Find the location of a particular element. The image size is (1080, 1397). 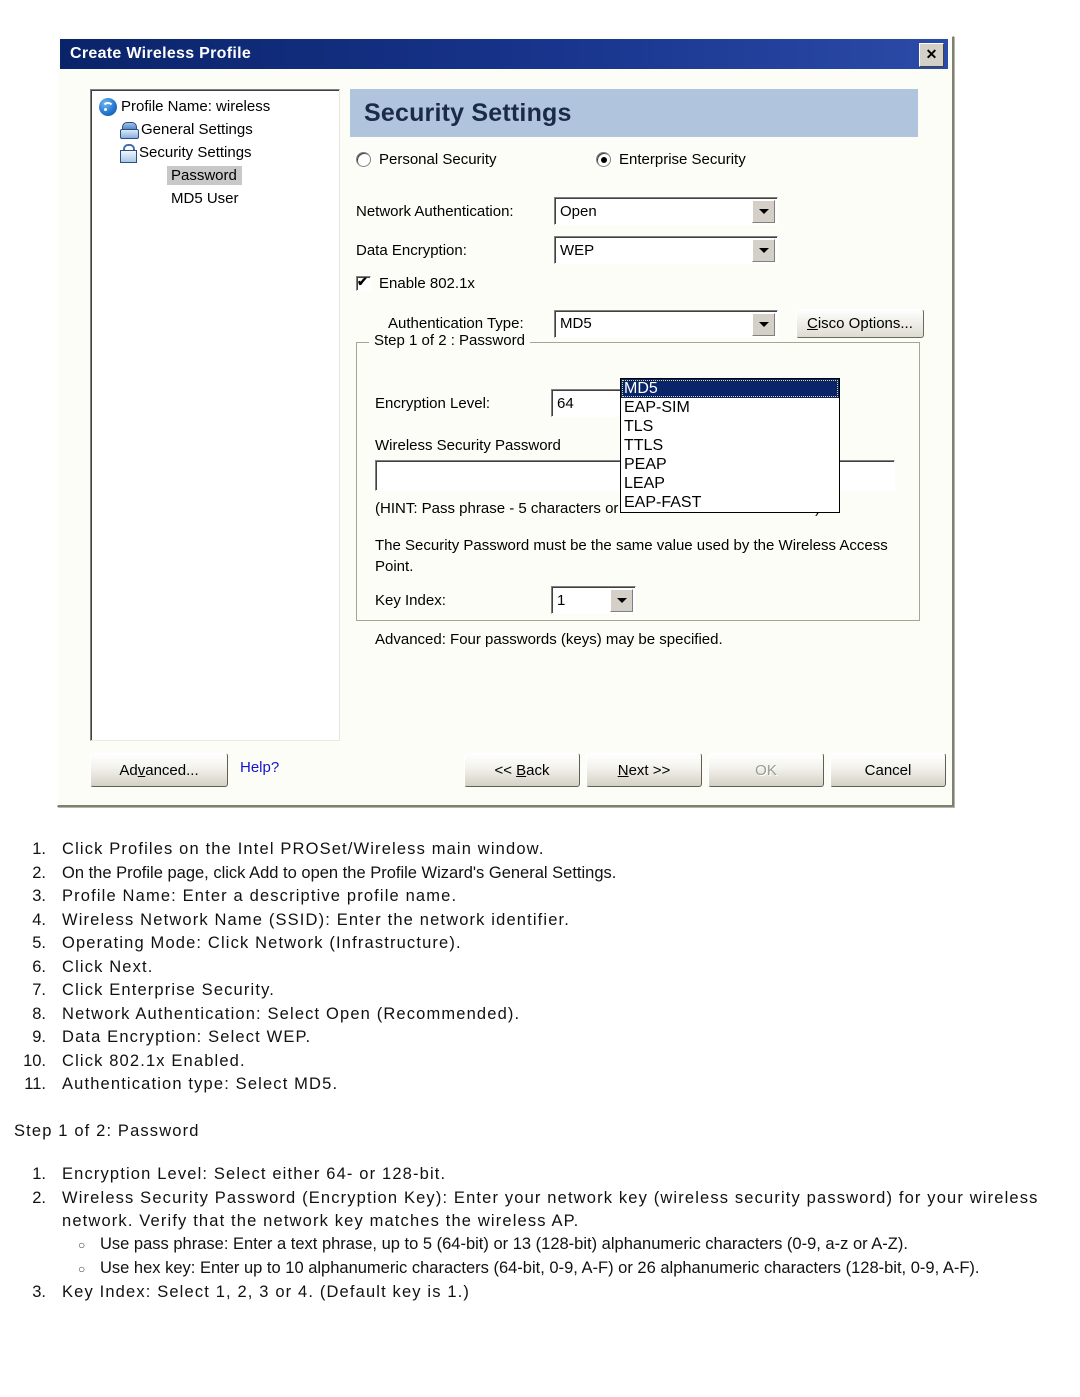

network-authentication-label: Network Authentication: is located at coordinates (435, 211).